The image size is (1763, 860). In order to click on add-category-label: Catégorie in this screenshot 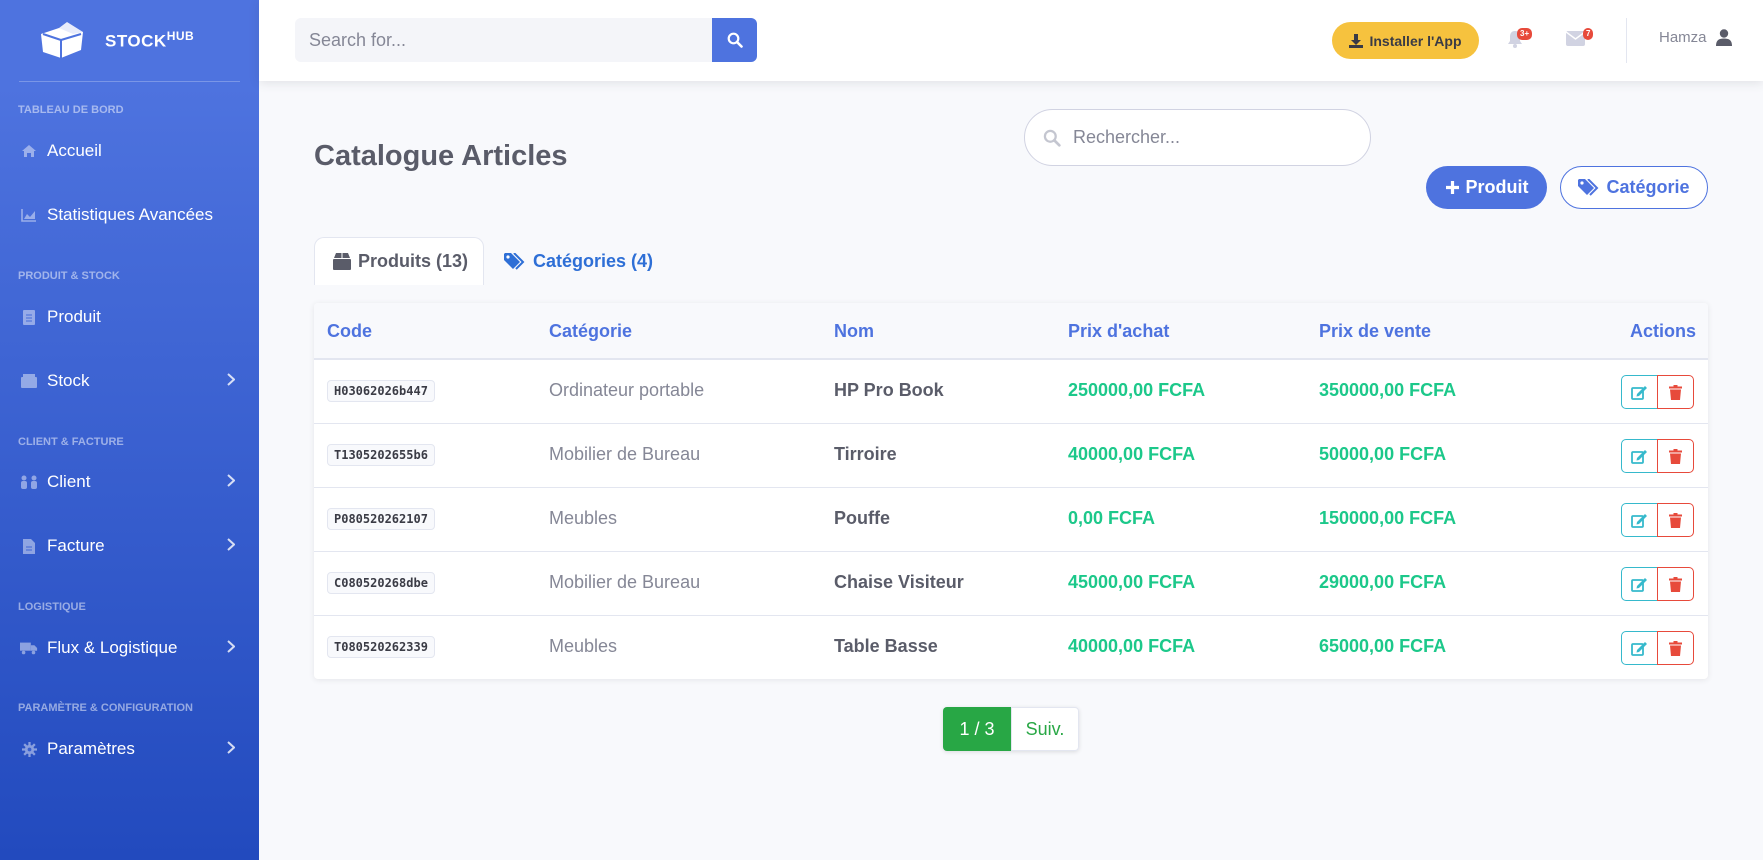, I will do `click(1648, 187)`.